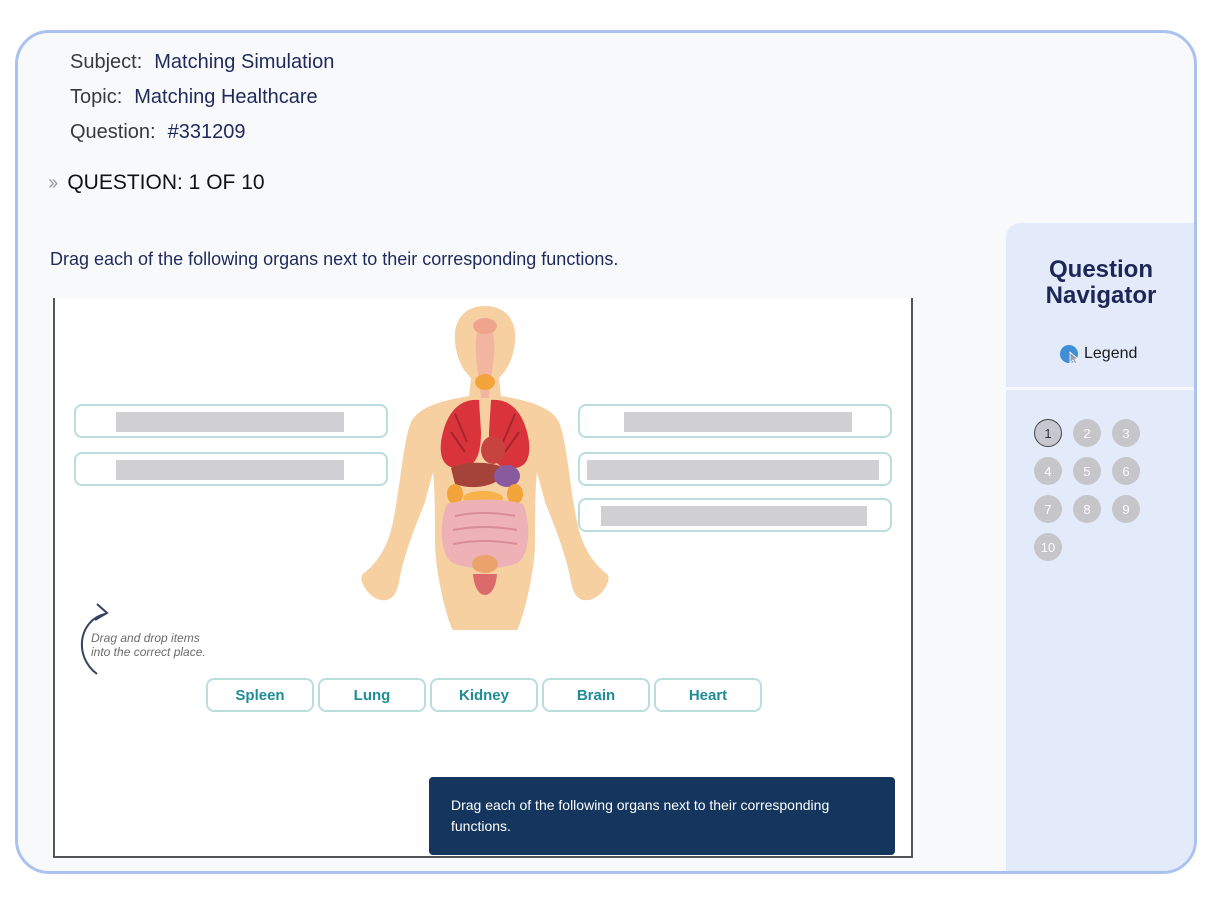  I want to click on question-number-grid: 1 2 3 4 5 6 7 8 9 10, so click(1087, 490).